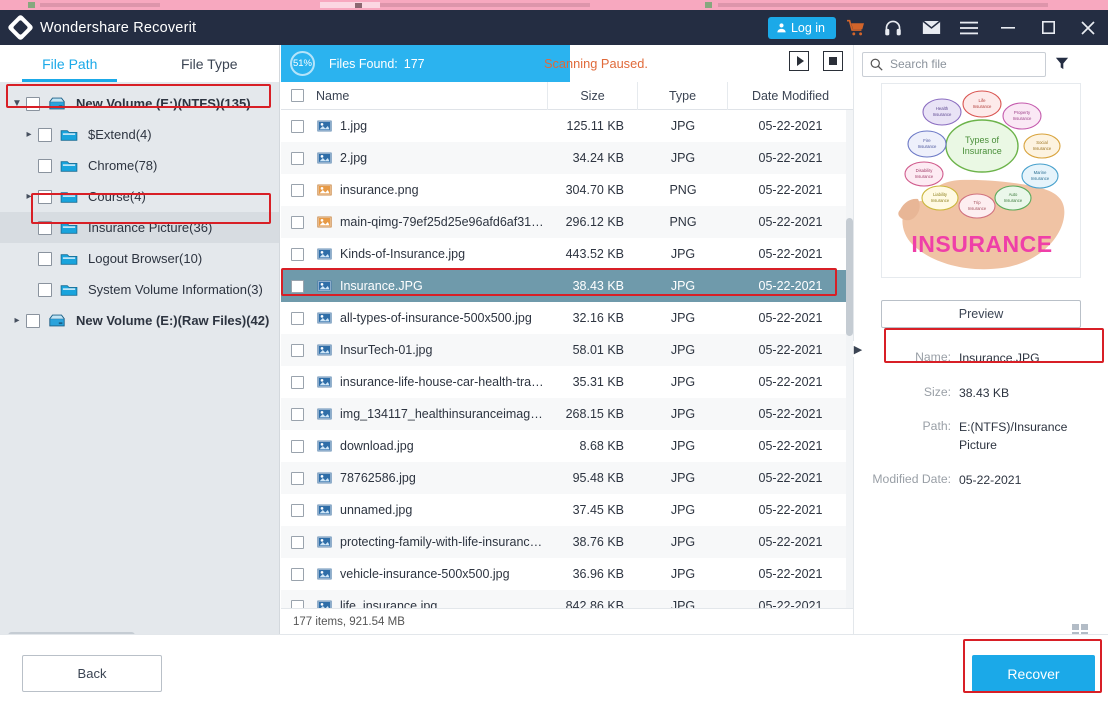 Image resolution: width=1108 pixels, height=707 pixels. Describe the element at coordinates (139, 320) in the screenshot. I see `tree-item-new-volume-raw: ▸ New Volume (E:)(Raw Files)(42)` at that location.